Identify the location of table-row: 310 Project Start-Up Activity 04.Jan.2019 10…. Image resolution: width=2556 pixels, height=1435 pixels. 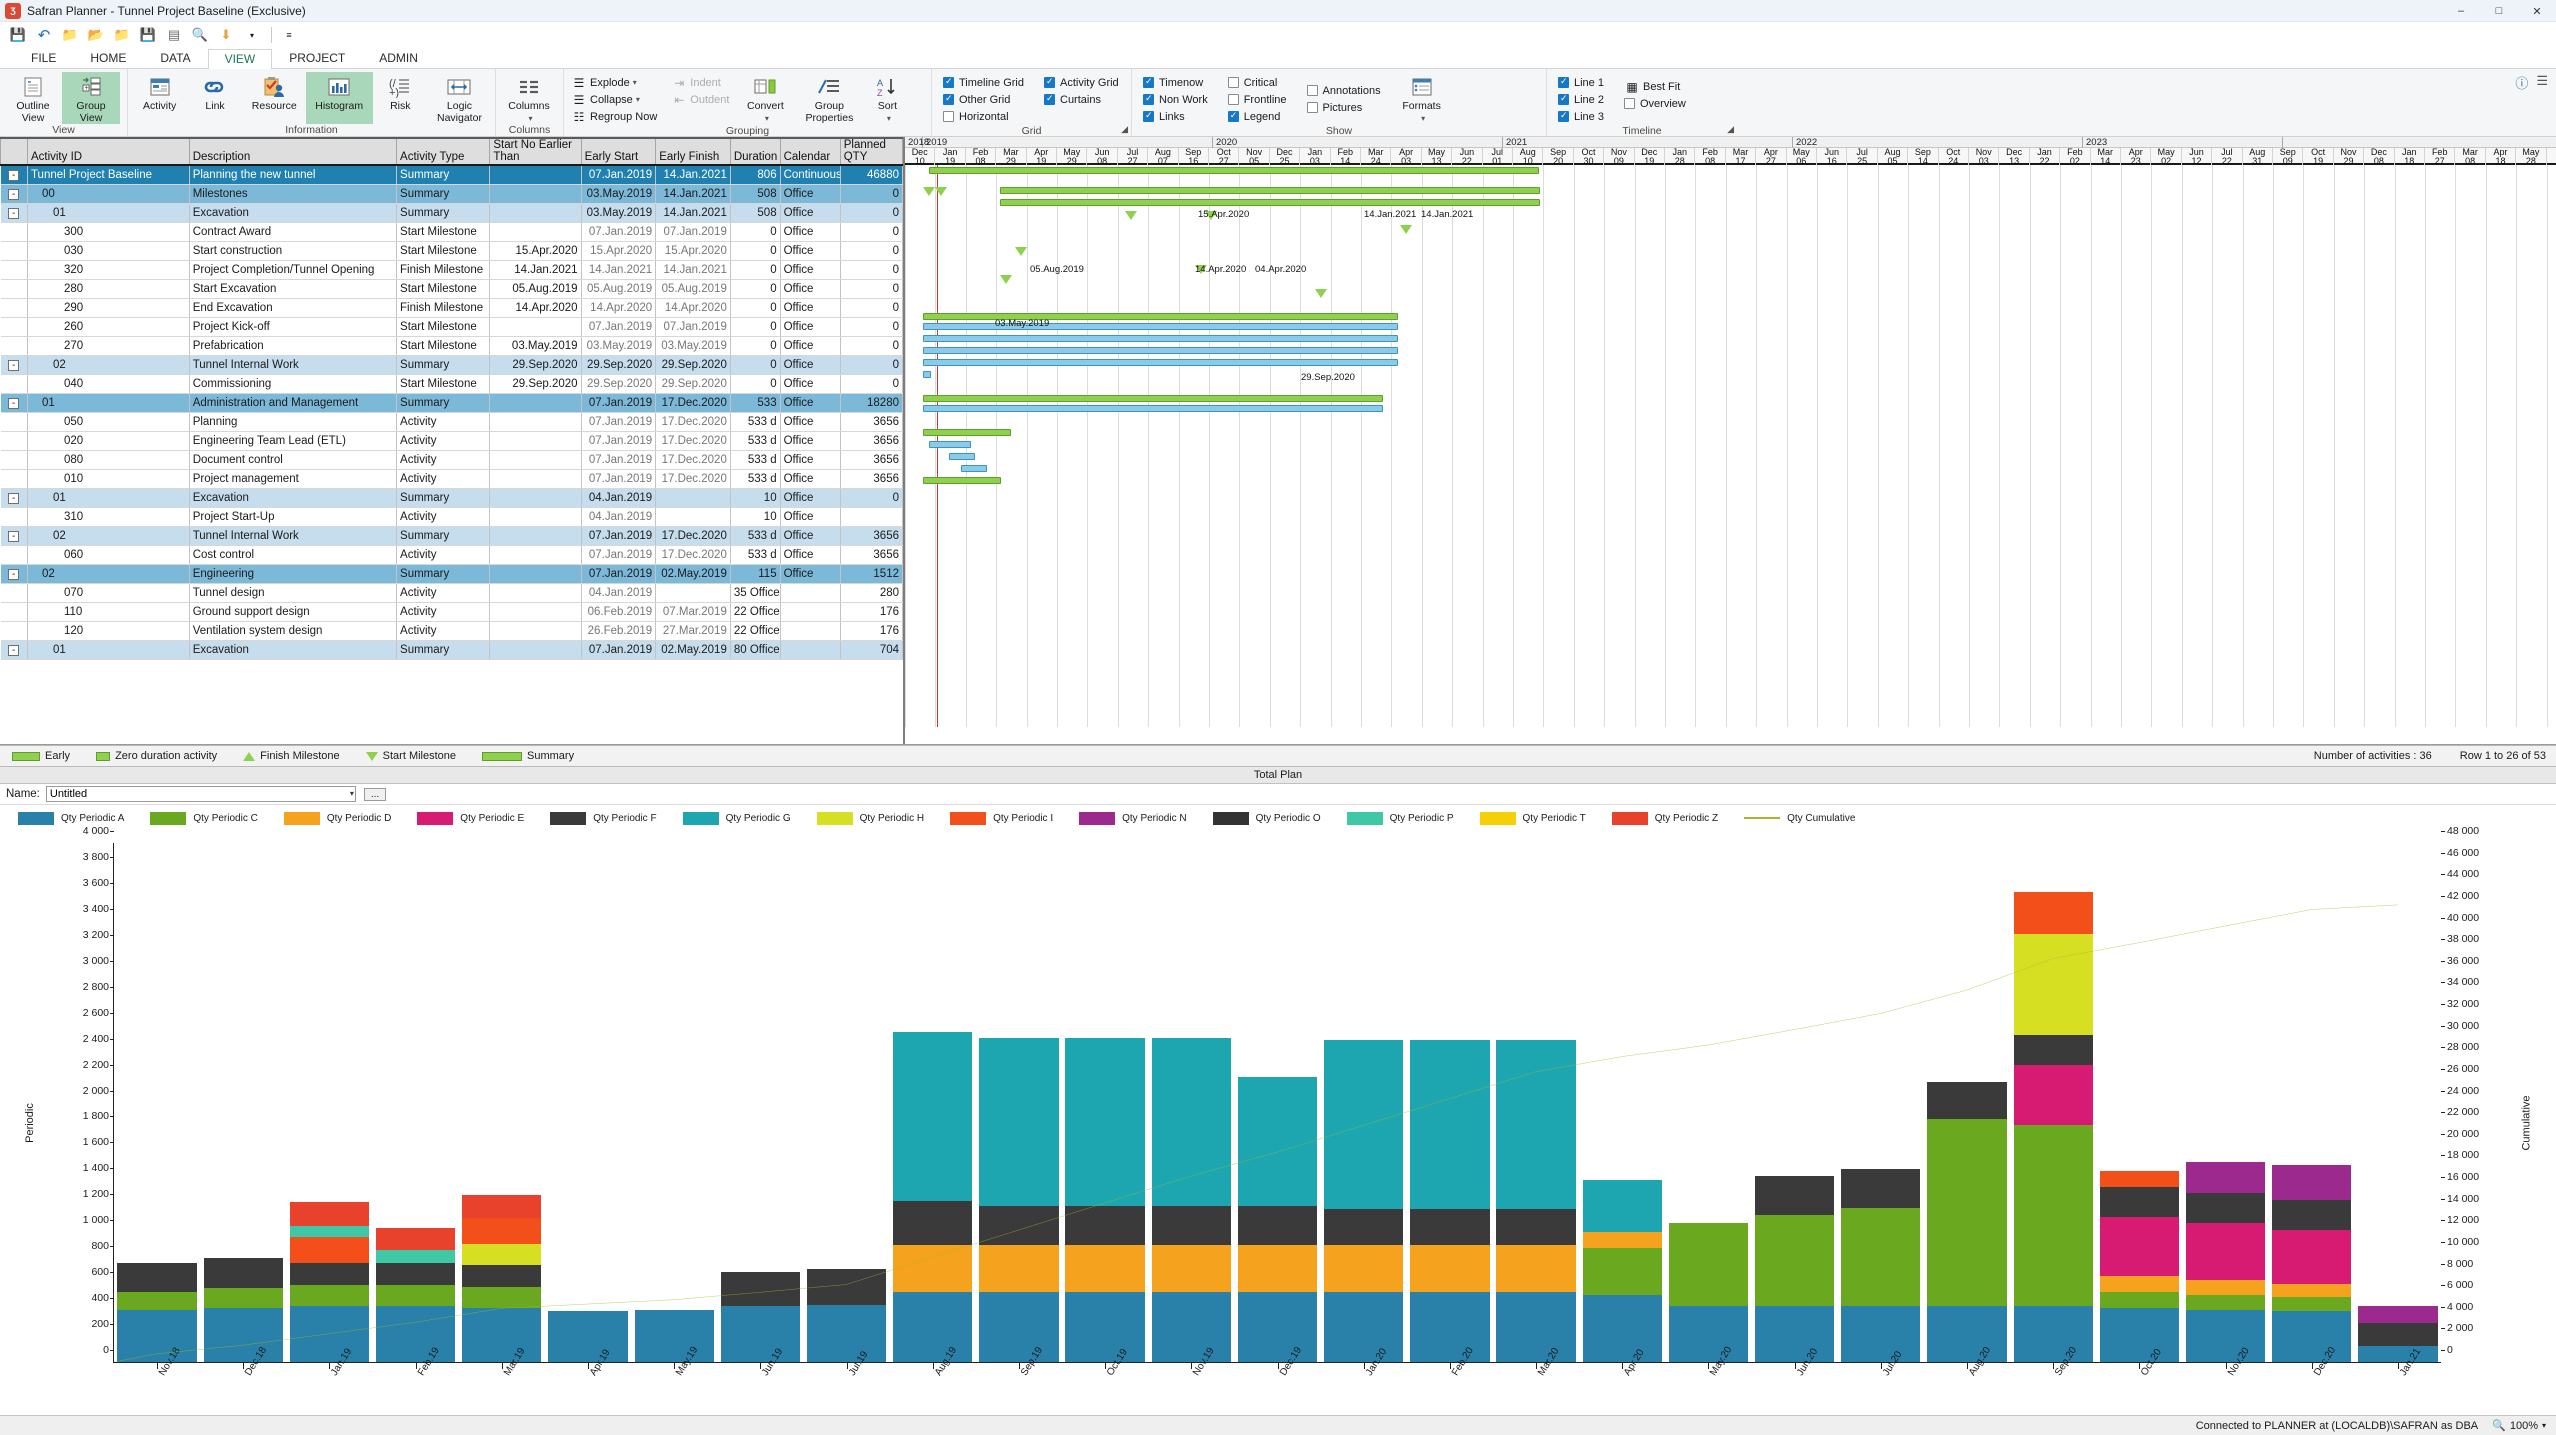
(451, 517).